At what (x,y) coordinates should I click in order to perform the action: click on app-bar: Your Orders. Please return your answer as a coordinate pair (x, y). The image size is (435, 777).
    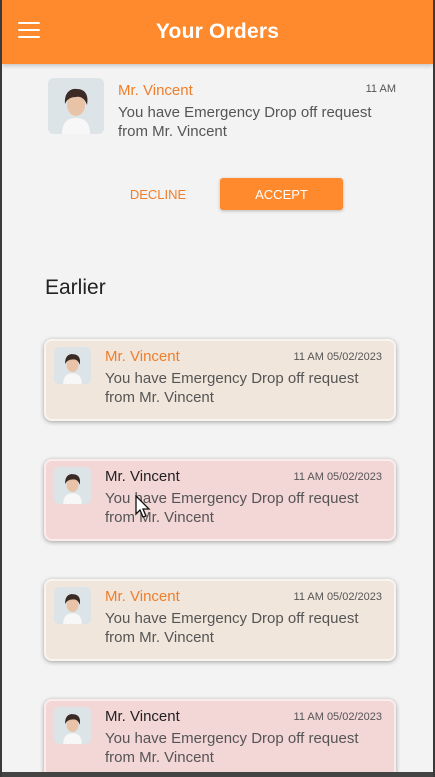
    Looking at the image, I should click on (217, 32).